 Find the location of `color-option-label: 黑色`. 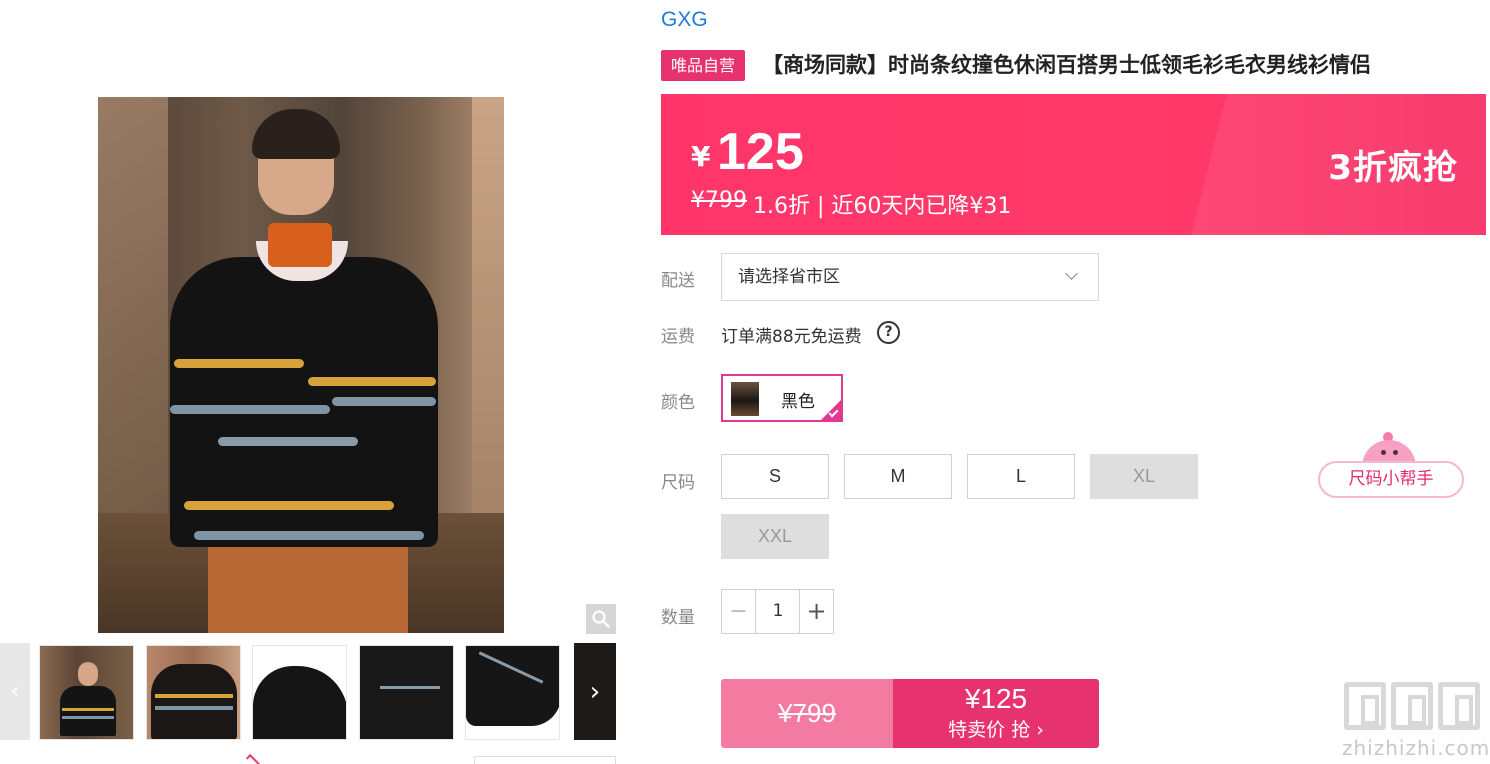

color-option-label: 黑色 is located at coordinates (798, 402).